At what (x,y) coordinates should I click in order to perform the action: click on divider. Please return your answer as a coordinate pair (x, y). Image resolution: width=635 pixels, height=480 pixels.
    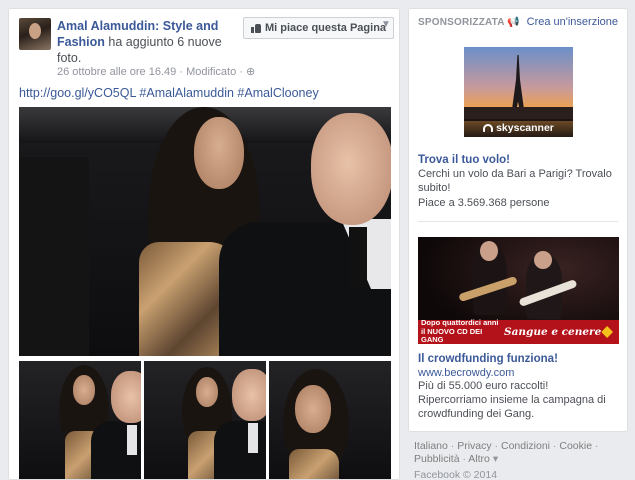
    Looking at the image, I should click on (518, 221).